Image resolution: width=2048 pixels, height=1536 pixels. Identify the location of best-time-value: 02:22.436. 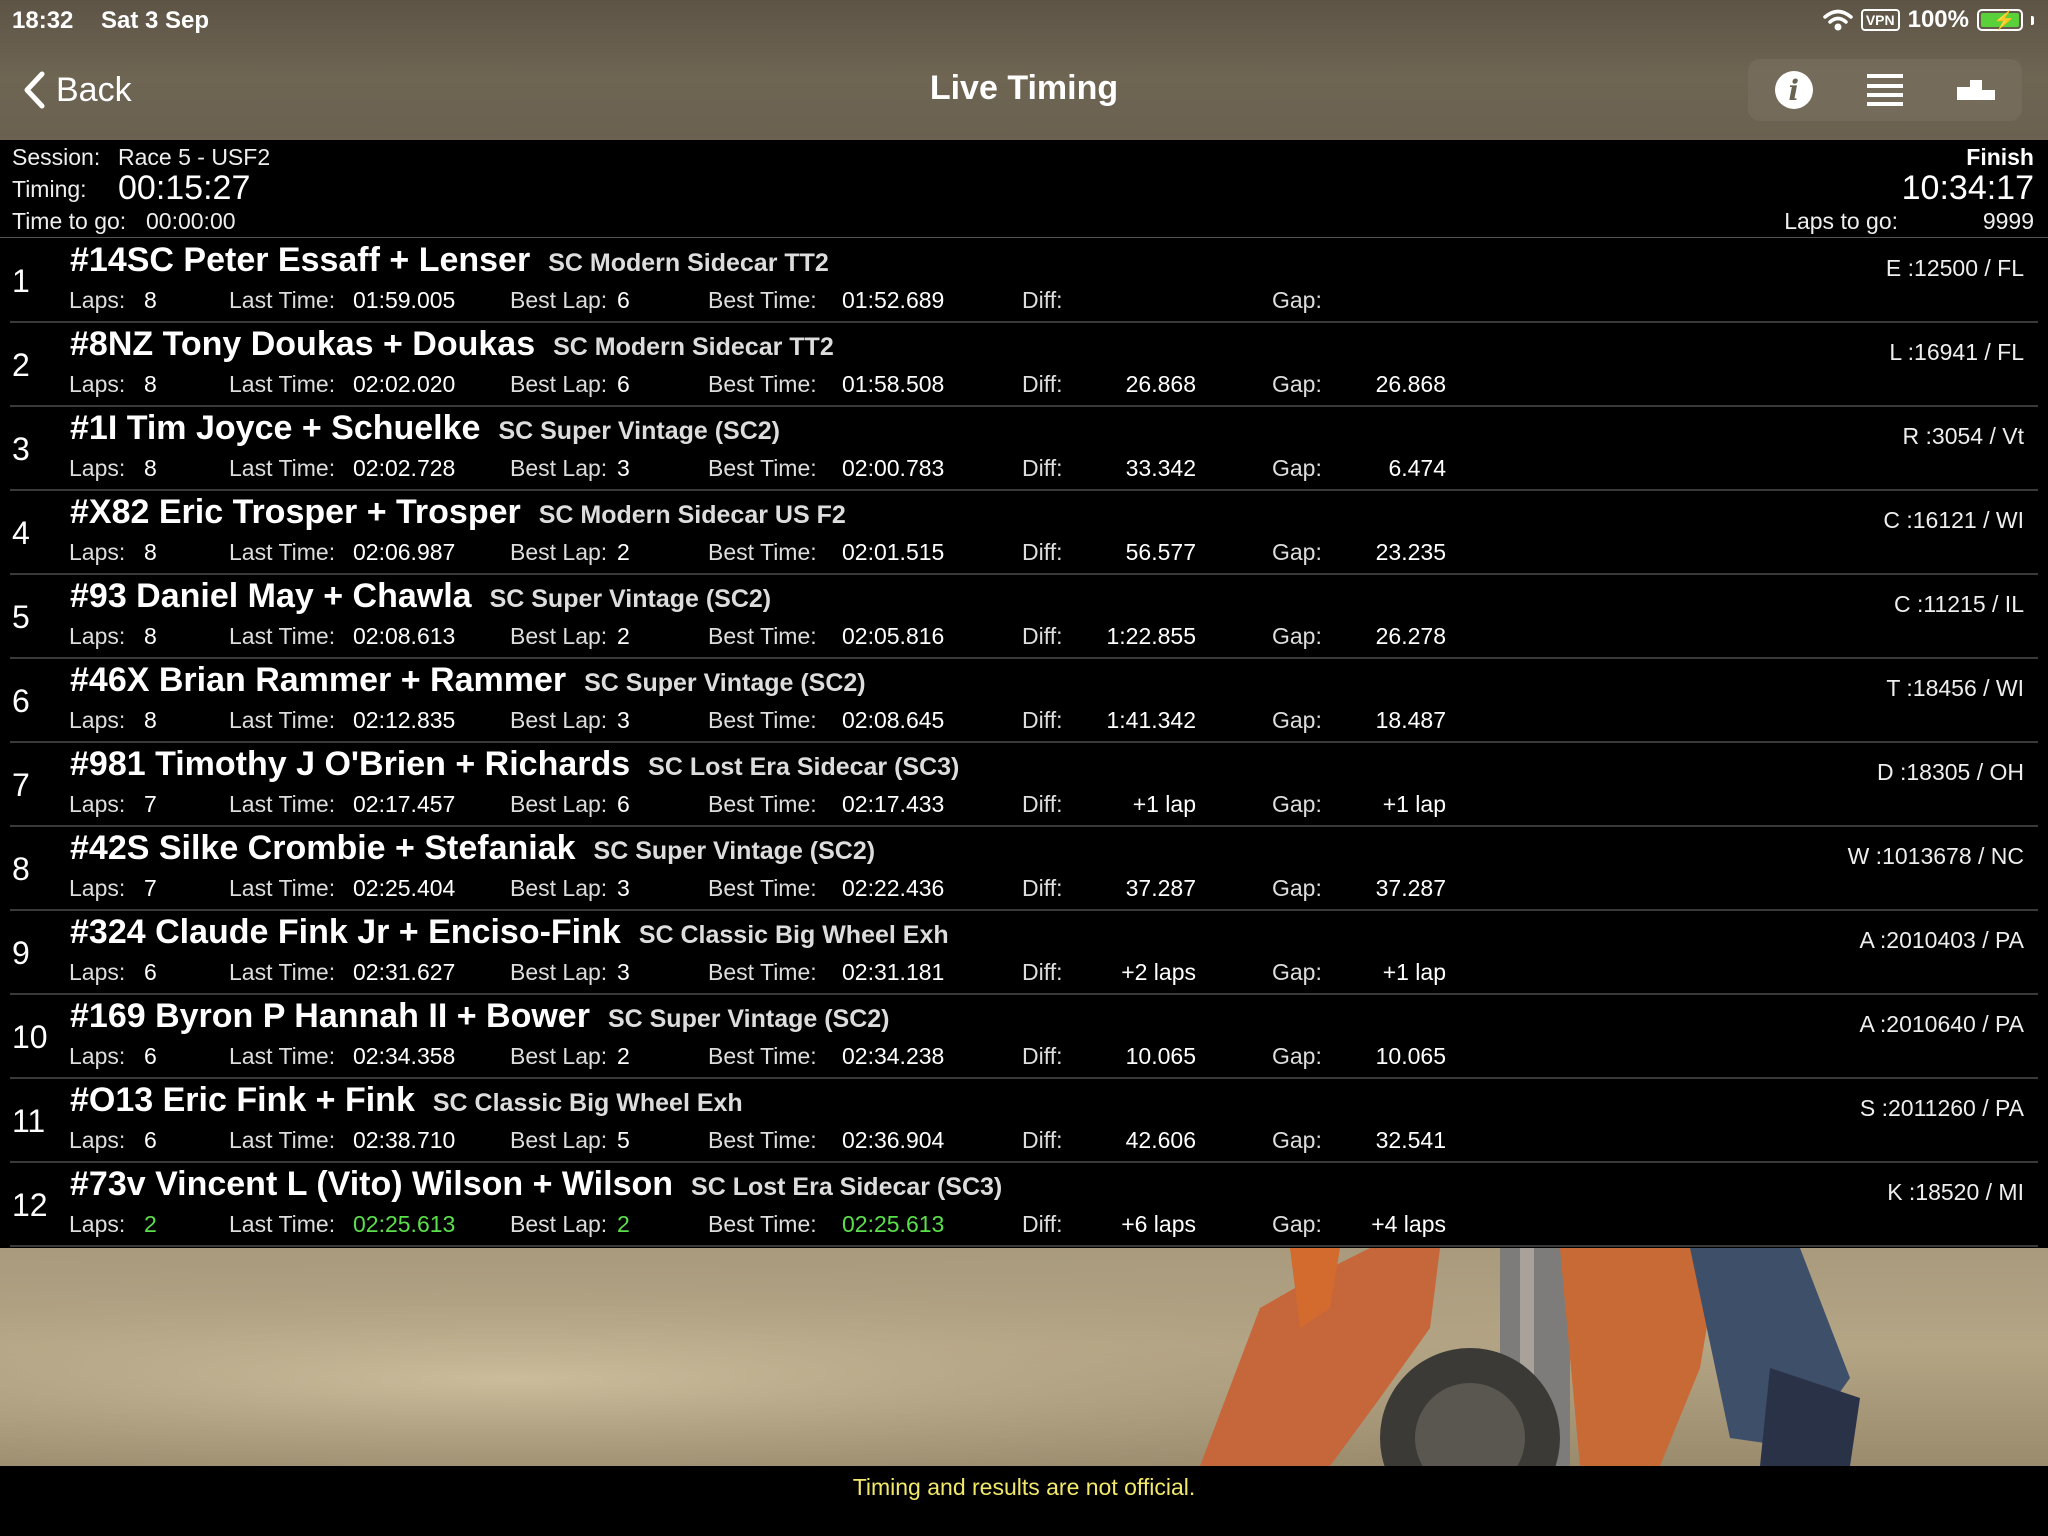
(893, 888).